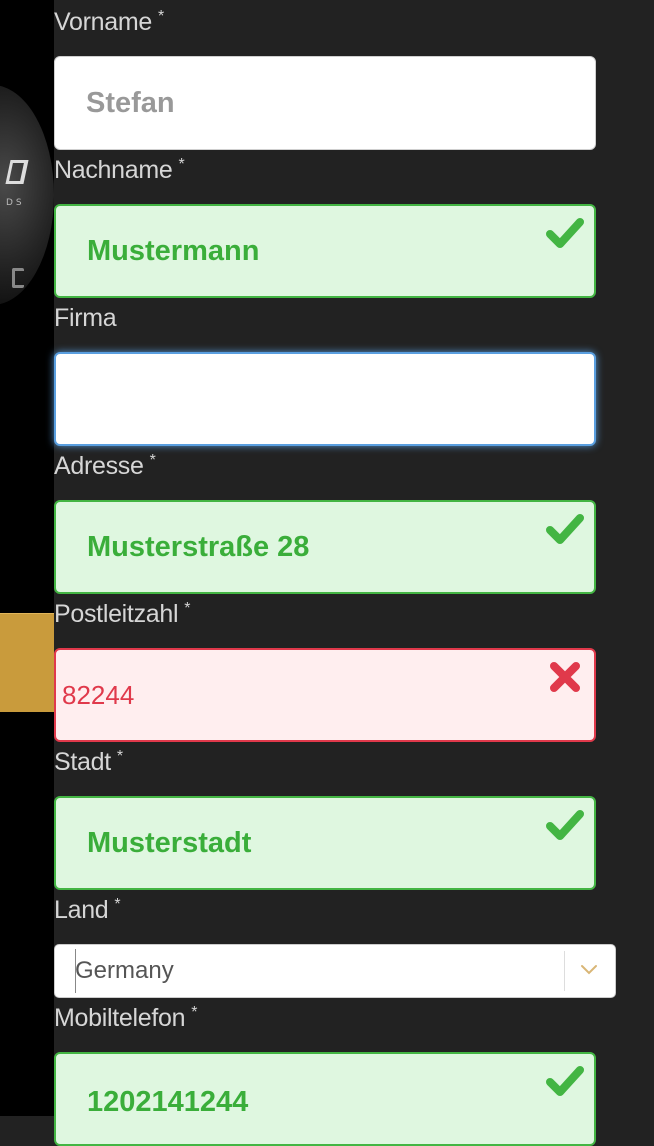 This screenshot has width=654, height=1146. Describe the element at coordinates (124, 970) in the screenshot. I see `land-selected-value: Germany` at that location.